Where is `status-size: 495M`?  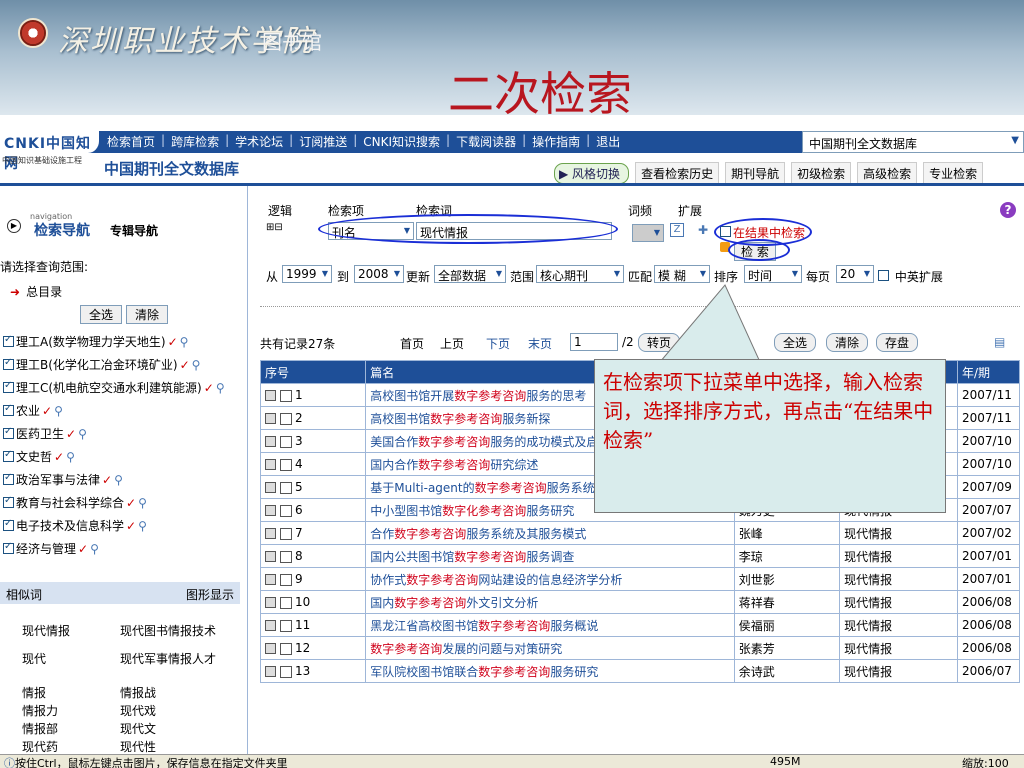
status-size: 495M is located at coordinates (785, 761).